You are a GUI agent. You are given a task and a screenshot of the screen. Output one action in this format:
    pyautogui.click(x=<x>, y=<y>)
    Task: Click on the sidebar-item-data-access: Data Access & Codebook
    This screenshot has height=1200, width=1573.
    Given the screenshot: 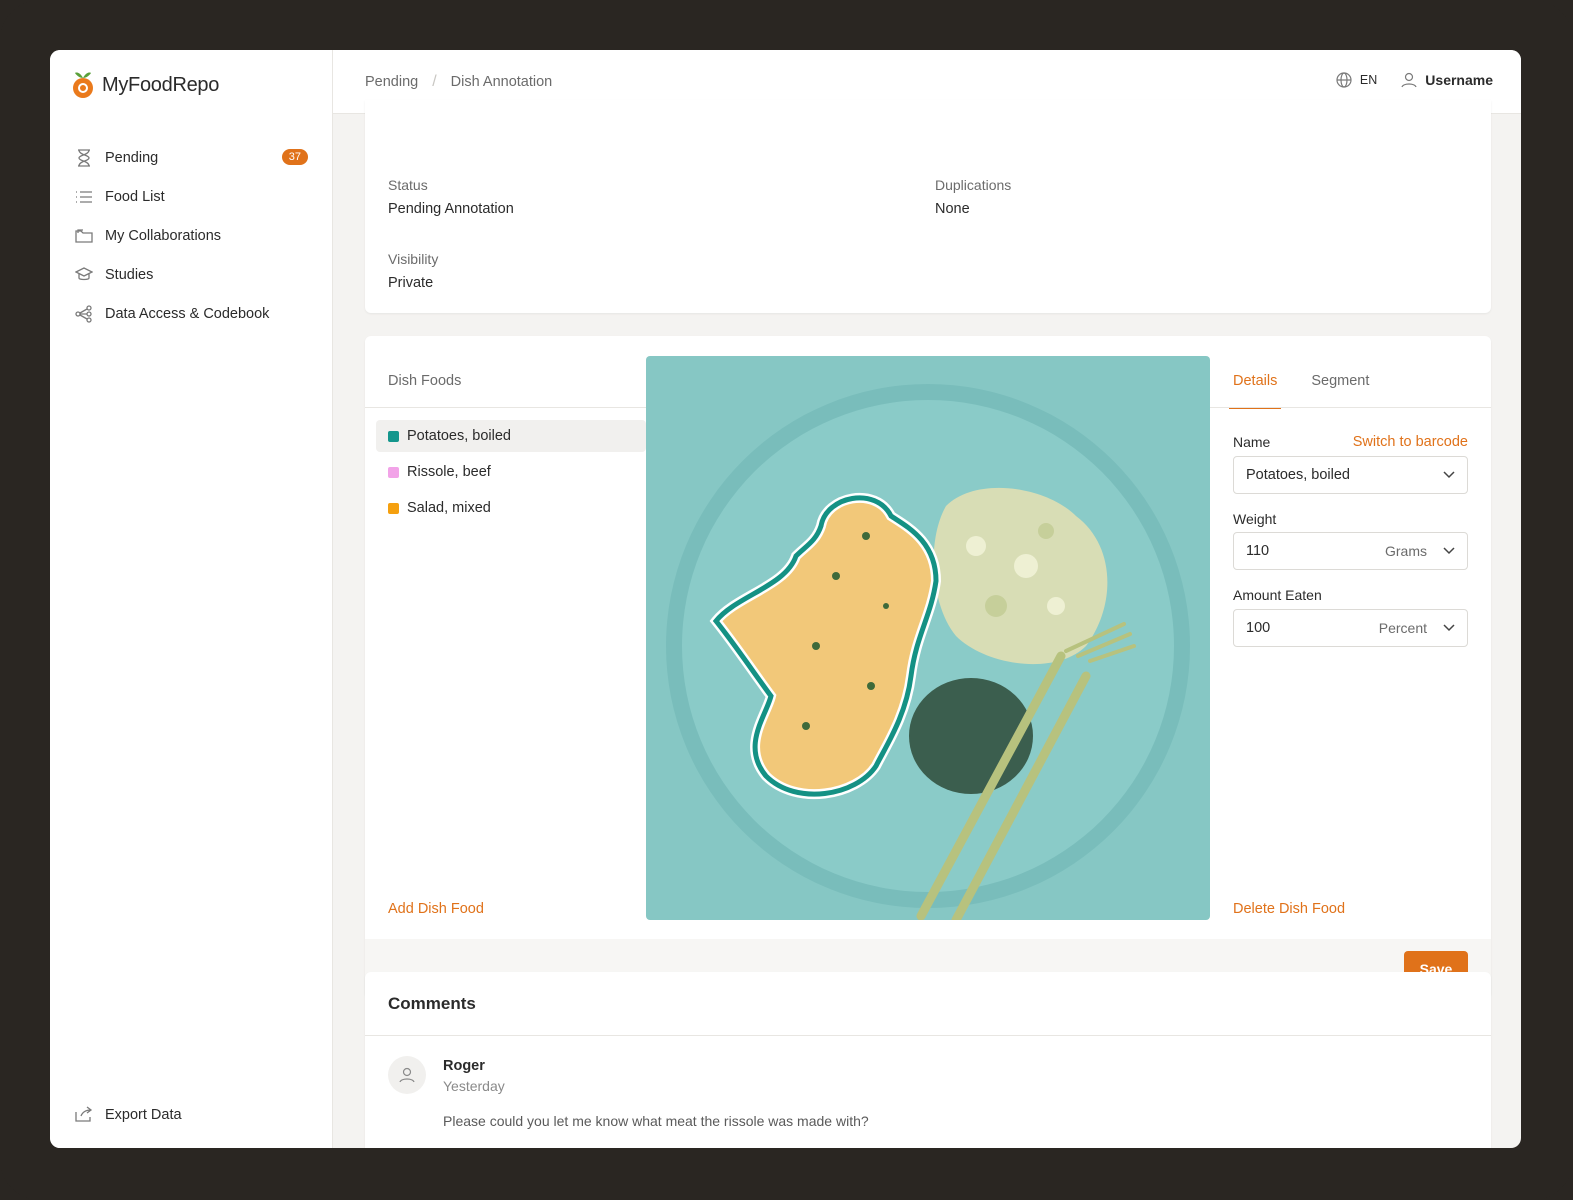 What is the action you would take?
    pyautogui.click(x=191, y=313)
    